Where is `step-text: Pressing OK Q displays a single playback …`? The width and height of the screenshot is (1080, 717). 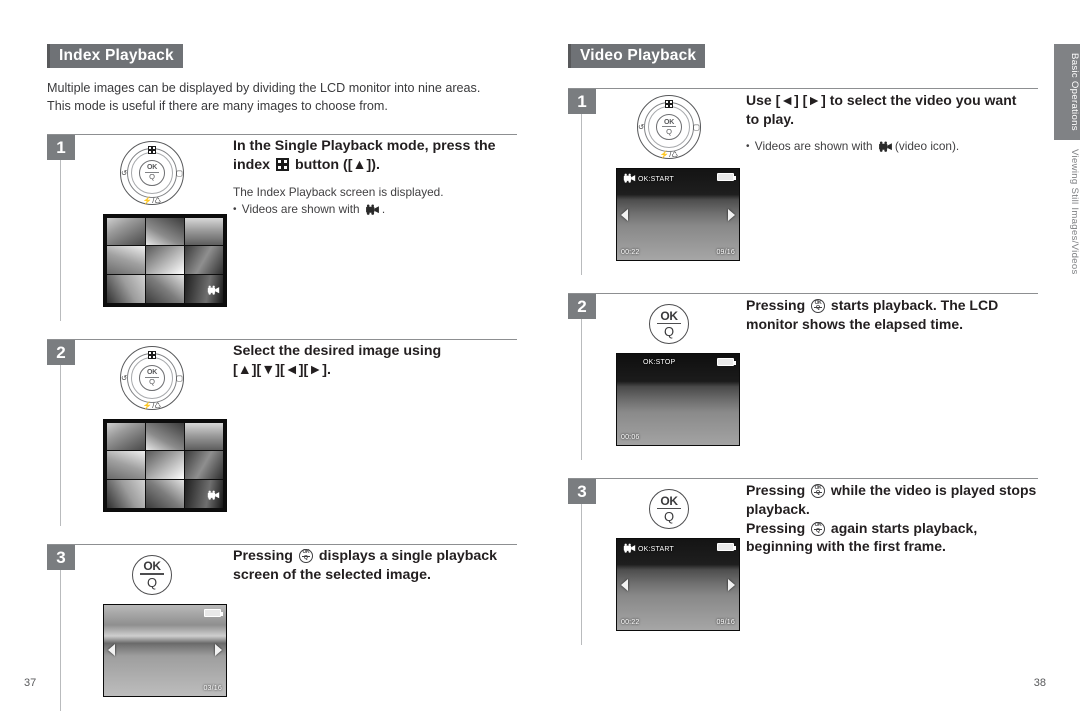 step-text: Pressing OK Q displays a single playback … is located at coordinates (372, 621).